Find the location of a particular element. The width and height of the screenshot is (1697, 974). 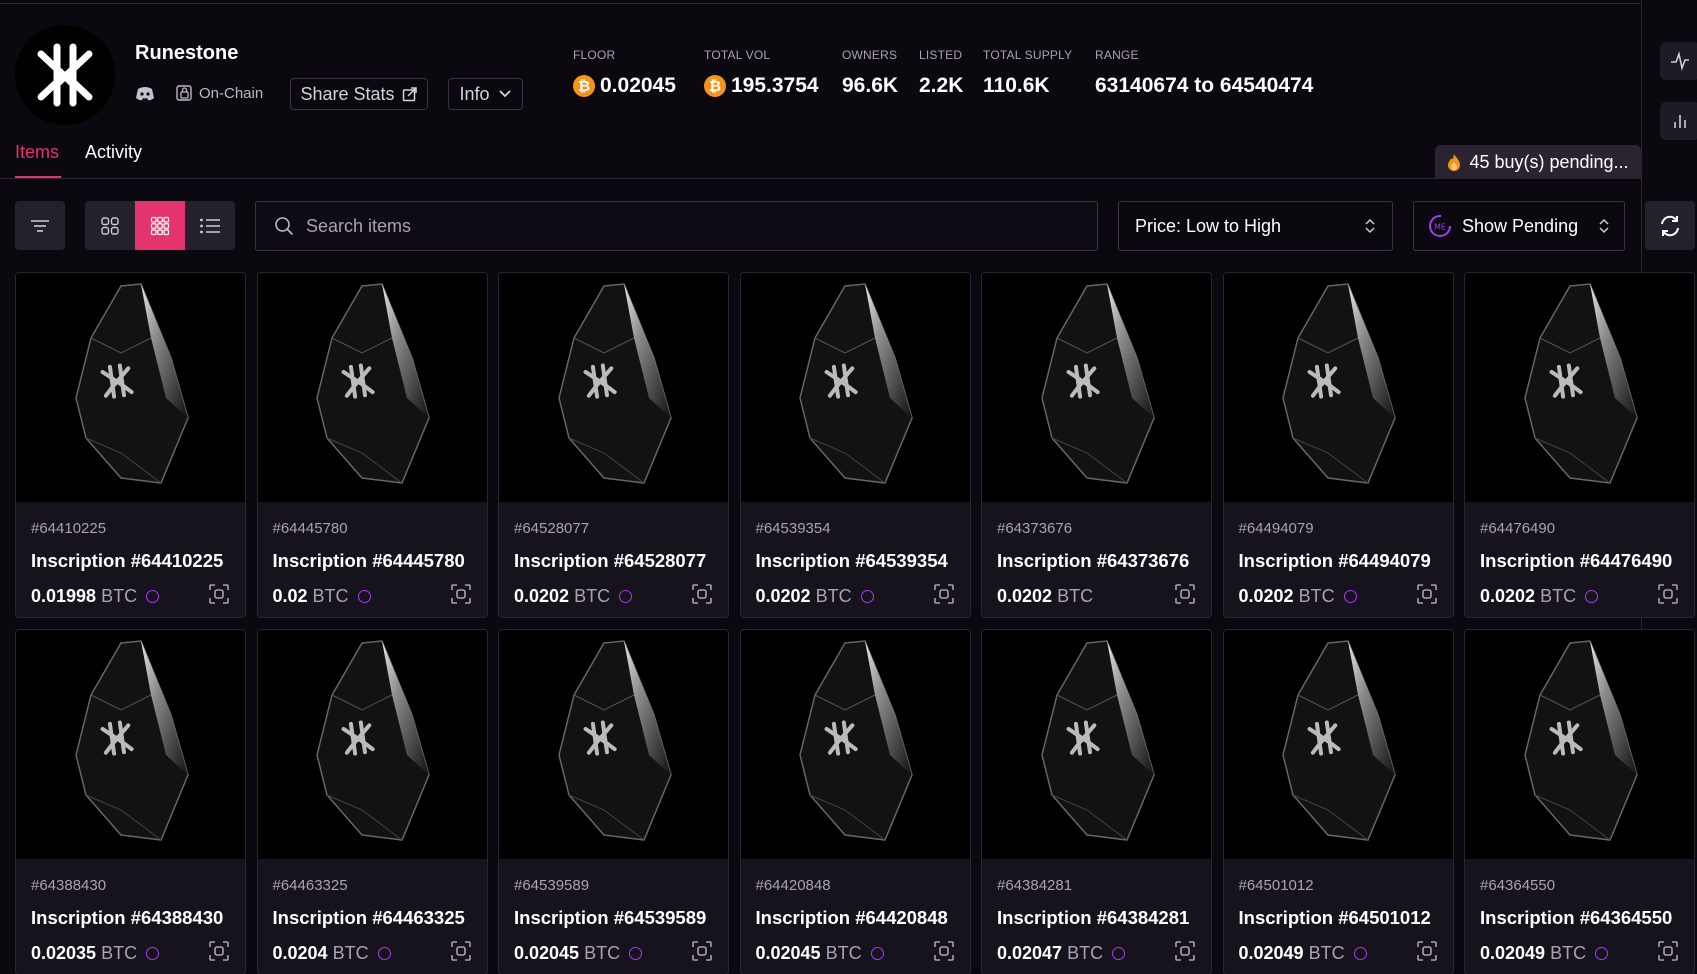

item-price-amount: 0.0204 is located at coordinates (300, 953).